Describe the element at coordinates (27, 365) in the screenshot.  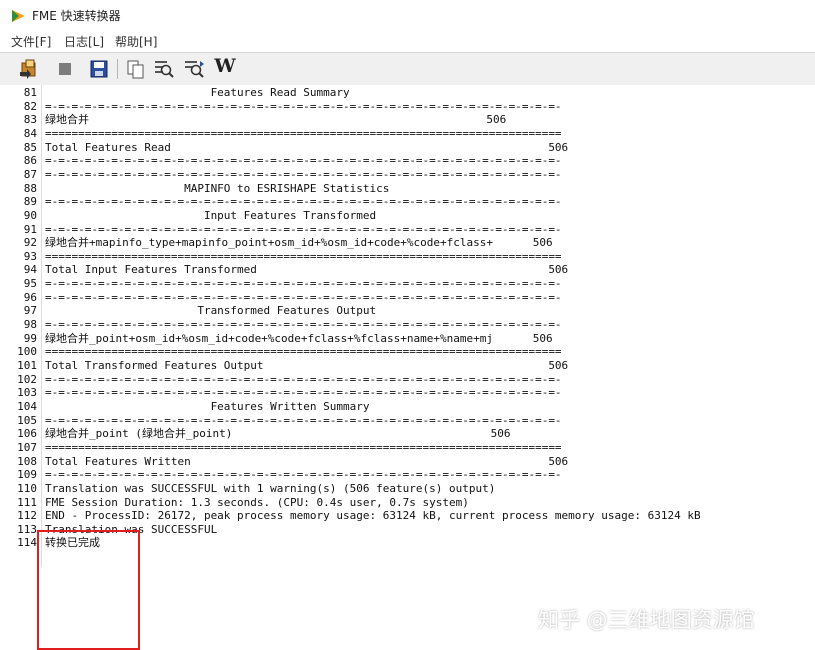
I see `line-number: 101` at that location.